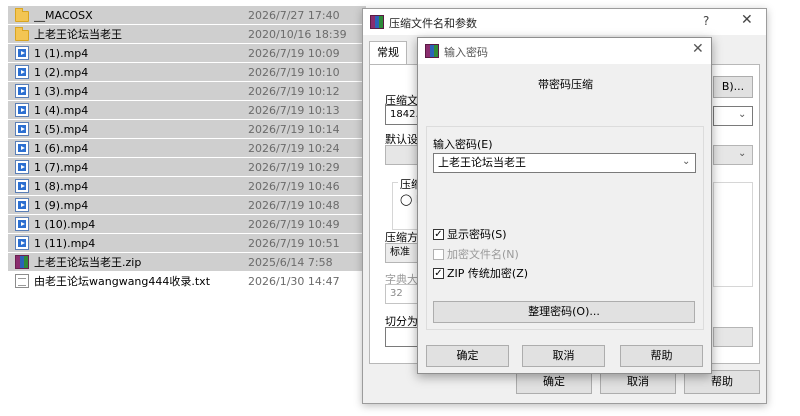 Image resolution: width=800 pixels, height=416 pixels. I want to click on encrypt-names-checkbox: 加密文件名(N), so click(476, 254).